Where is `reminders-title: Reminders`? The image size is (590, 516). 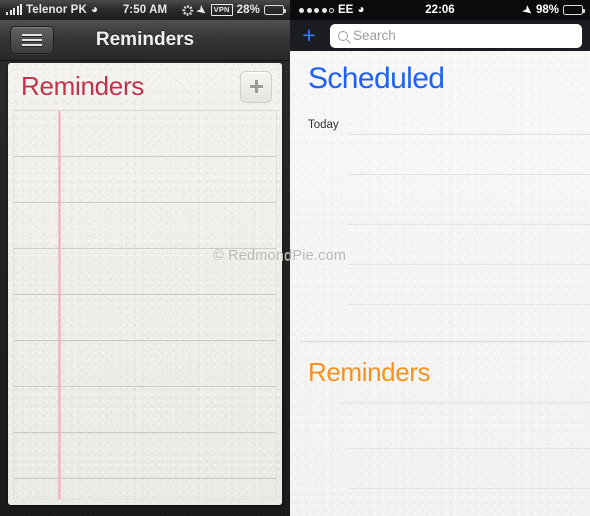
reminders-title: Reminders is located at coordinates (369, 371).